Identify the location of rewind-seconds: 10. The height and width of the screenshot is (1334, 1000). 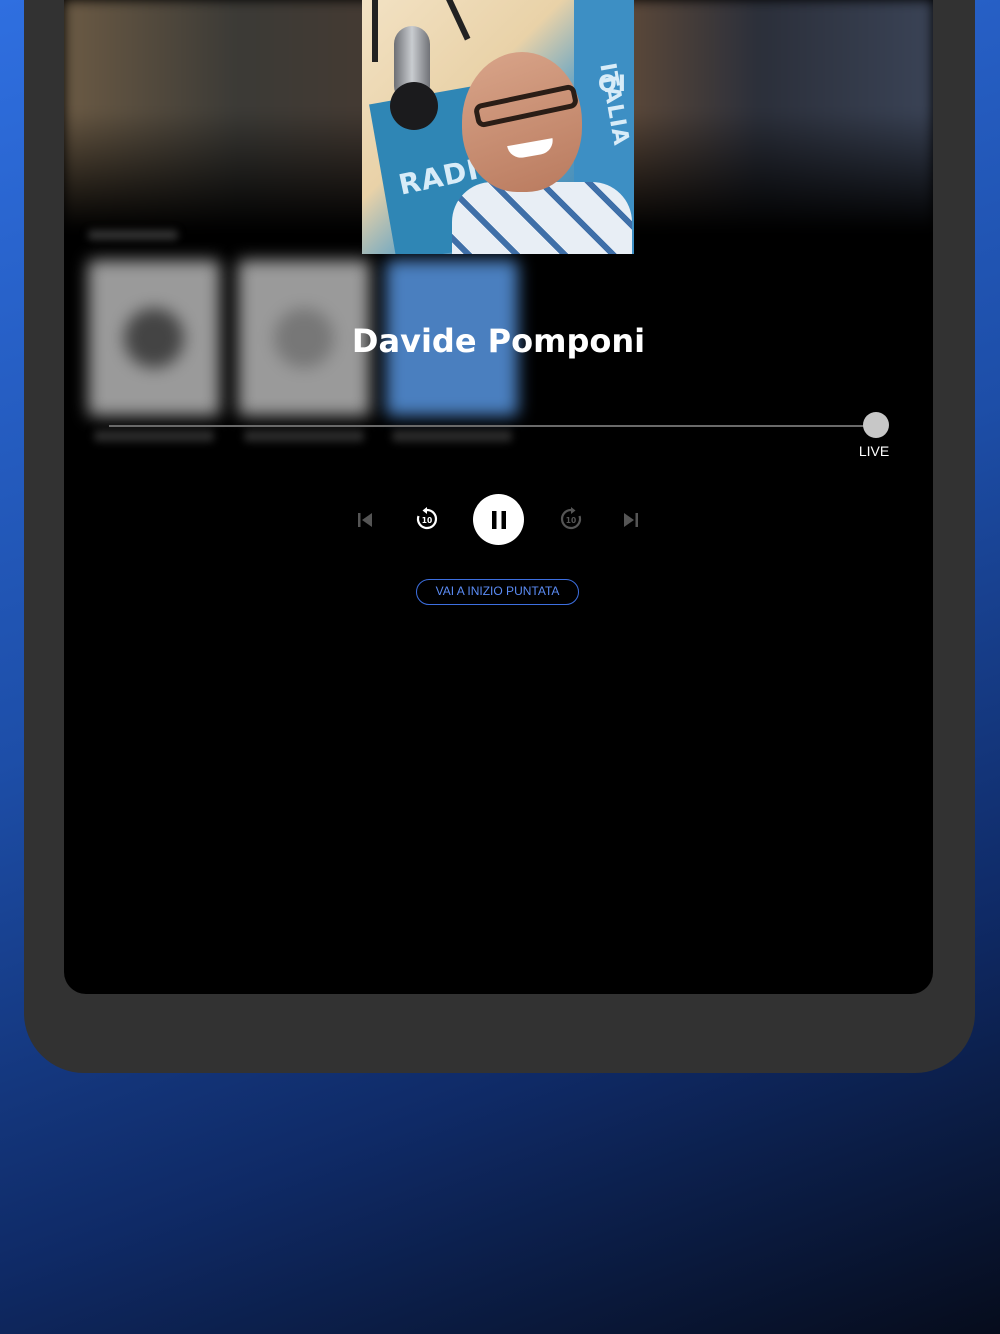
(427, 520).